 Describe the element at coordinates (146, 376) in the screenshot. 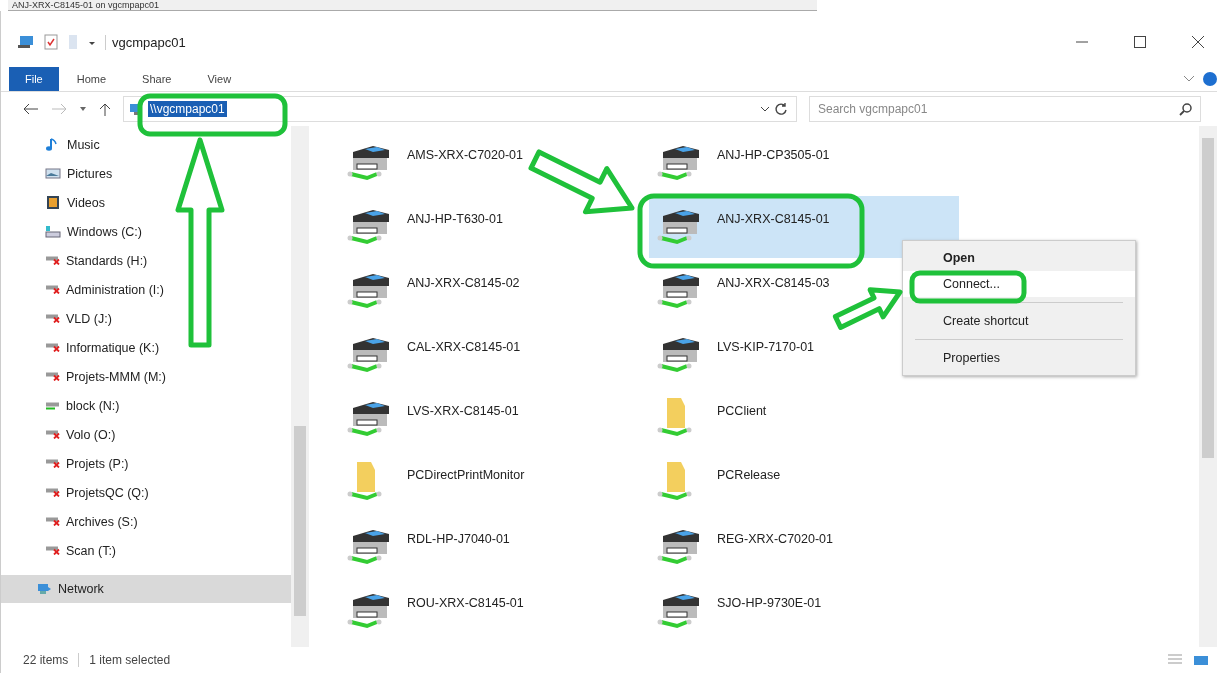

I see `sidebar-item: Projets-MMM (M:)` at that location.